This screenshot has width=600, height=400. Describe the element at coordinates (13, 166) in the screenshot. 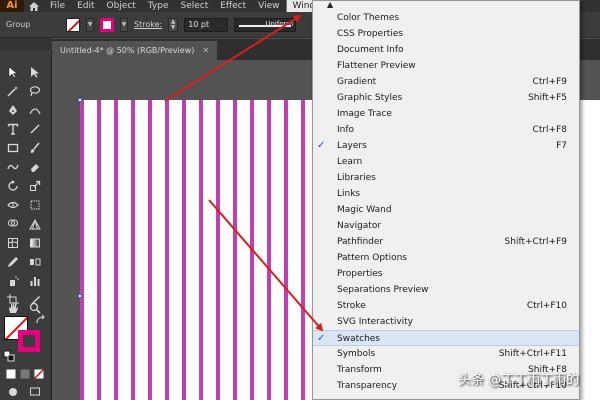

I see `shaper-tool-icon` at that location.